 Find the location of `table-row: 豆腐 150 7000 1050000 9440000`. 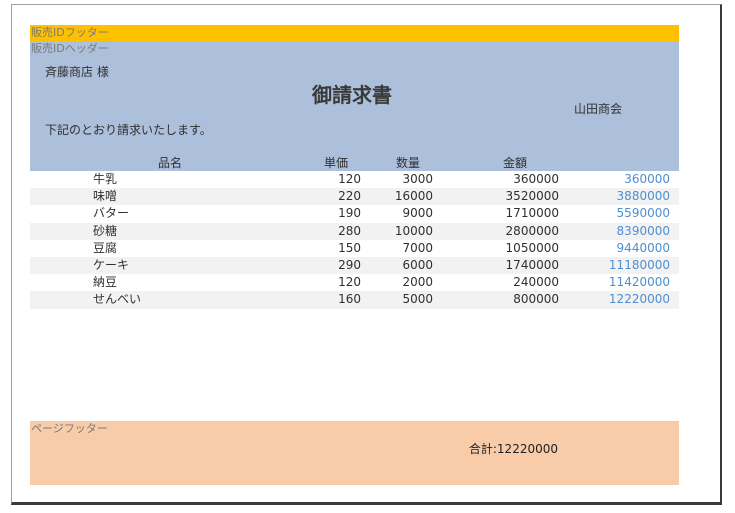

table-row: 豆腐 150 7000 1050000 9440000 is located at coordinates (354, 248).